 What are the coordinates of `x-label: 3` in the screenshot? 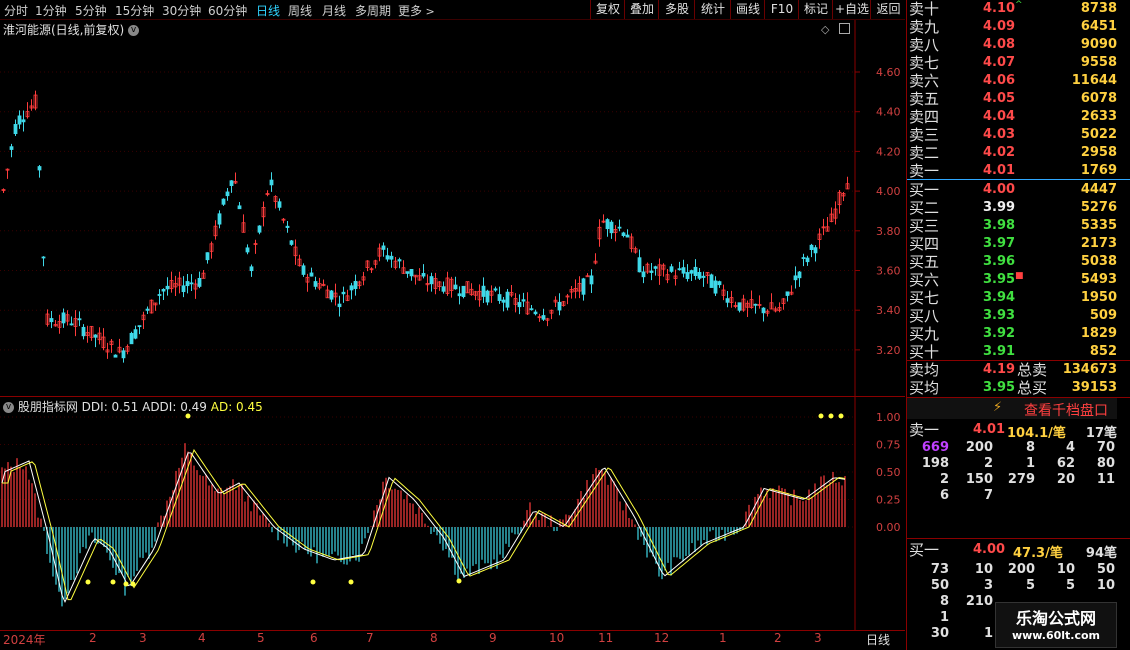 It's located at (143, 638).